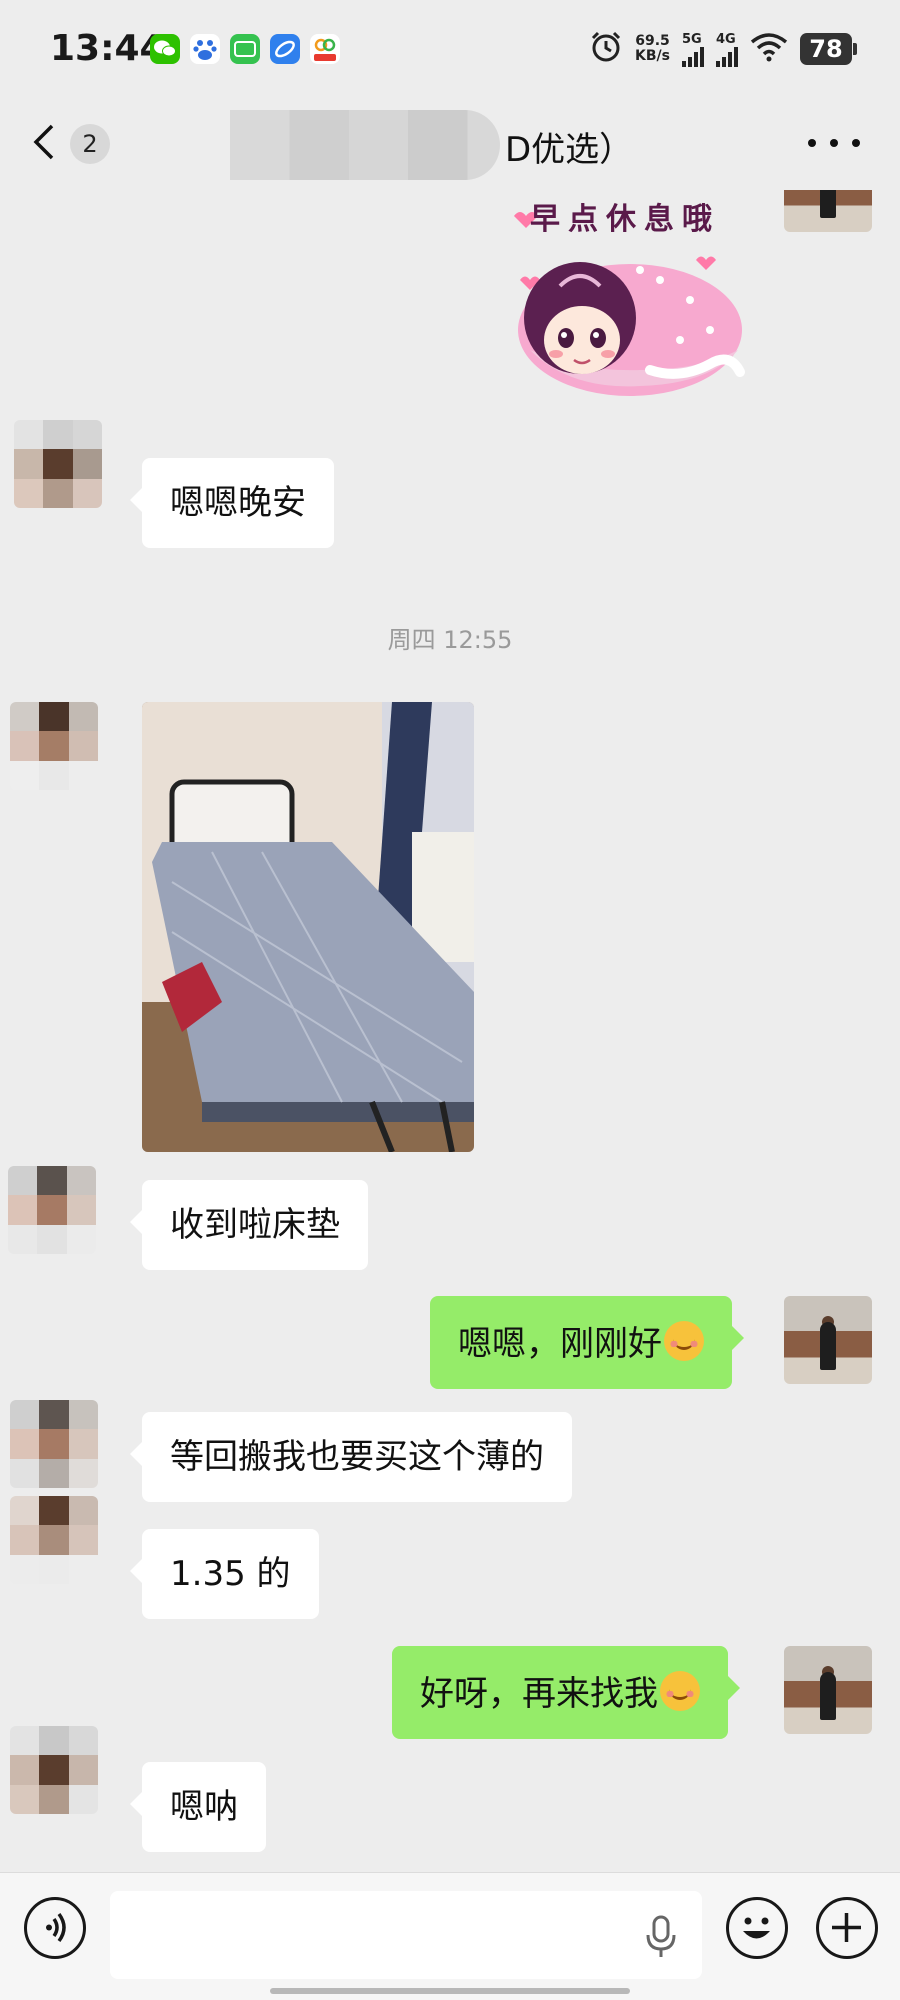 The height and width of the screenshot is (2000, 900). Describe the element at coordinates (90, 144) in the screenshot. I see `unread-count-badge: 2` at that location.